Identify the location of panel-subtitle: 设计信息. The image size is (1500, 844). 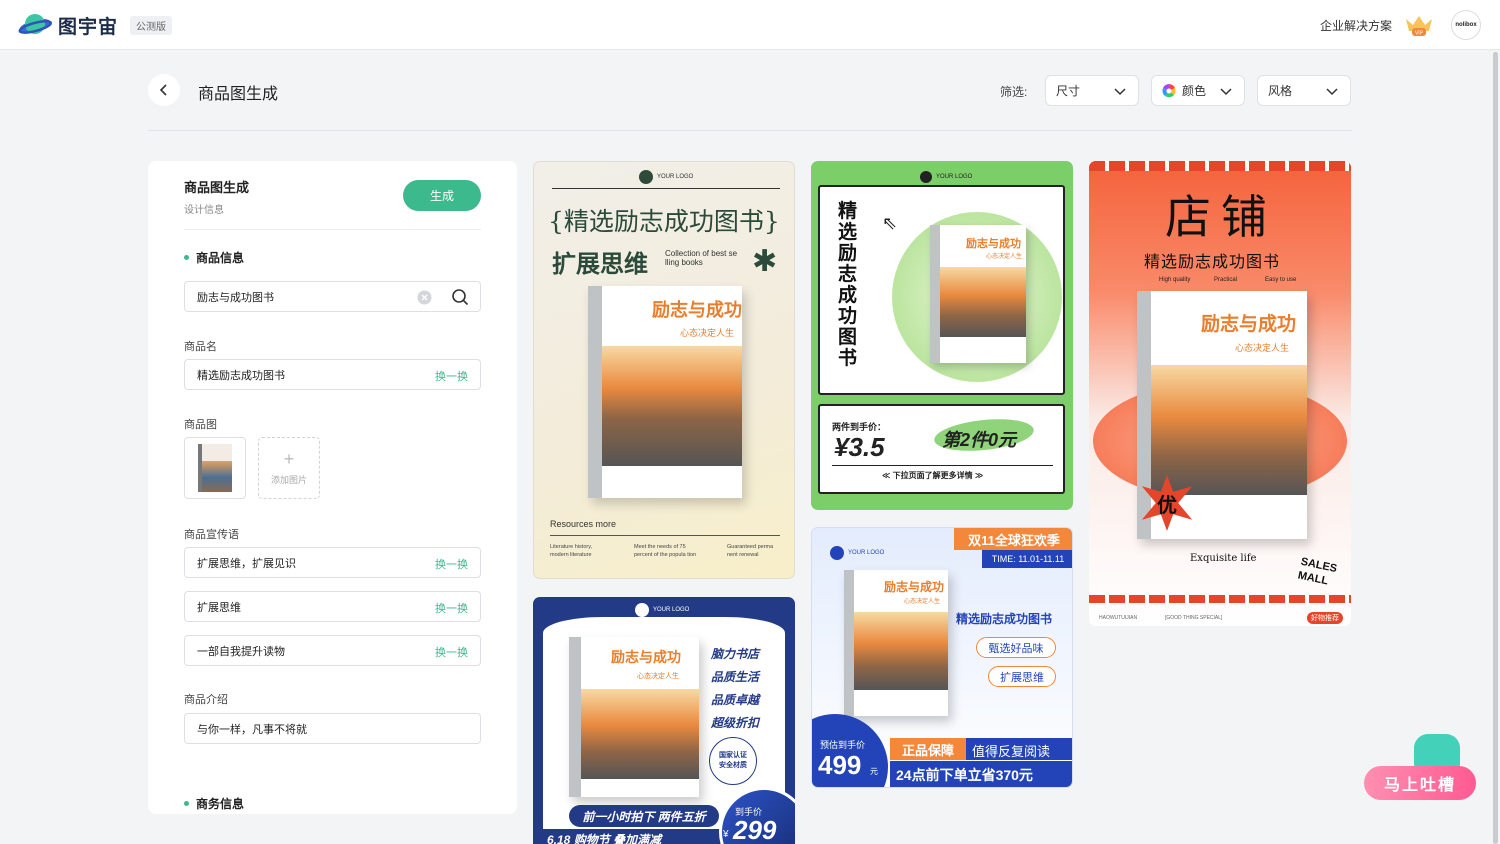
(204, 210).